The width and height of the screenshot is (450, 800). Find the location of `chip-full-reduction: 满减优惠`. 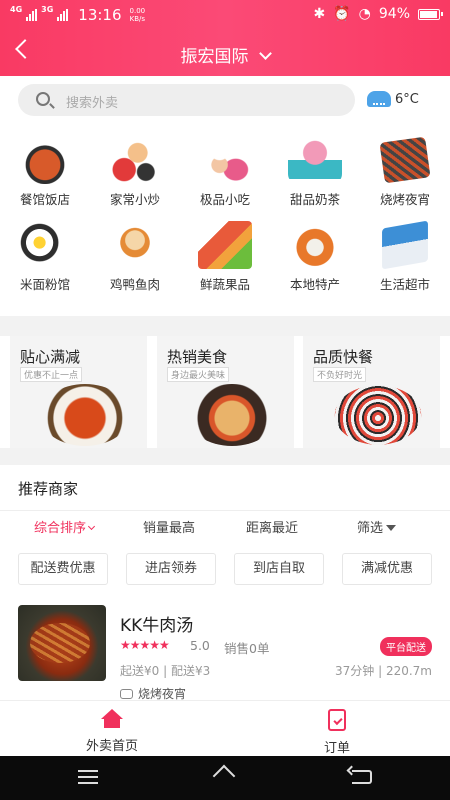

chip-full-reduction: 满减优惠 is located at coordinates (387, 569).